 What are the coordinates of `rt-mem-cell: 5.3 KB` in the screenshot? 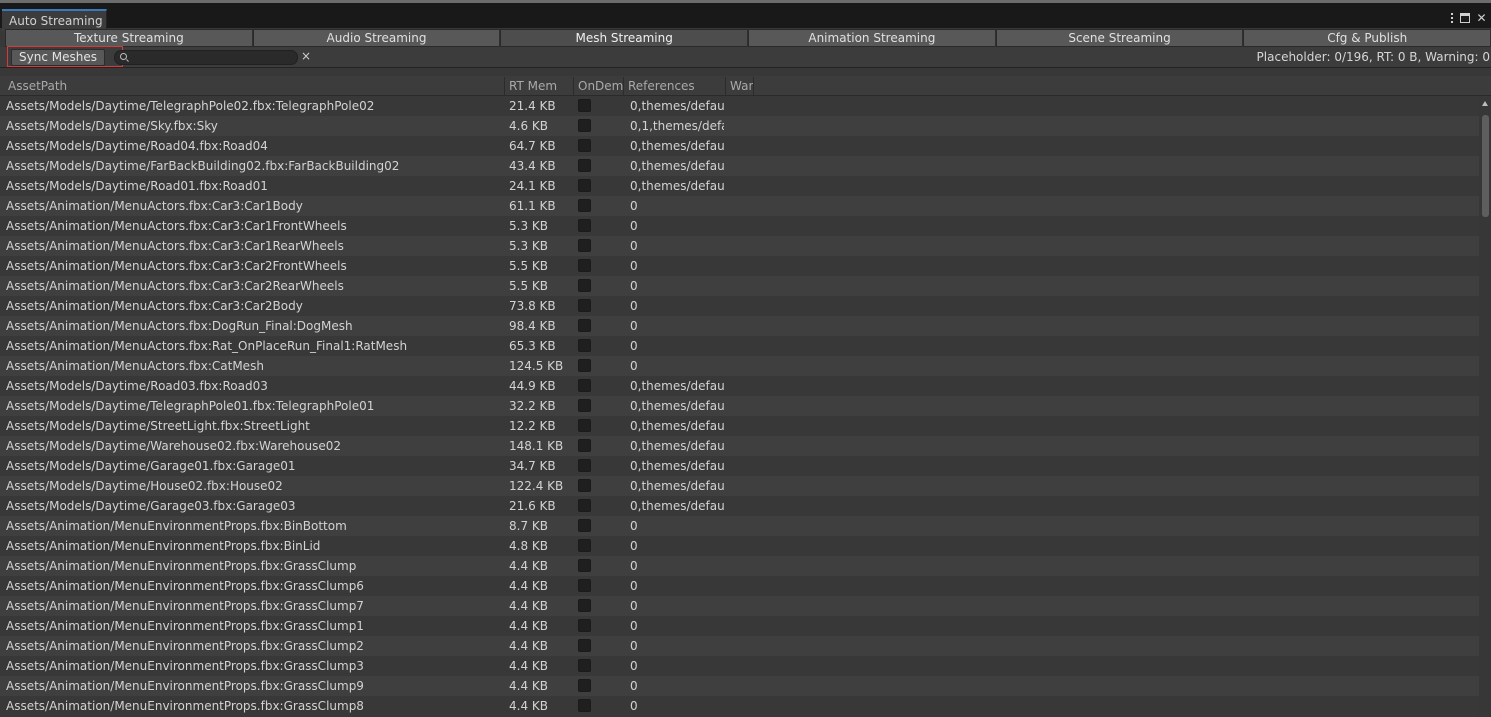 It's located at (528, 246).